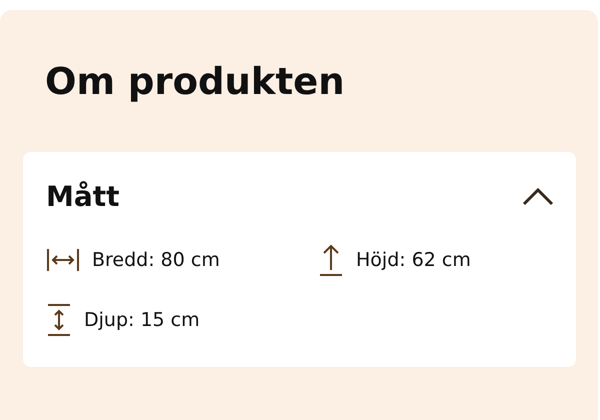 The height and width of the screenshot is (420, 600). I want to click on width-arrow-icon, so click(63, 260).